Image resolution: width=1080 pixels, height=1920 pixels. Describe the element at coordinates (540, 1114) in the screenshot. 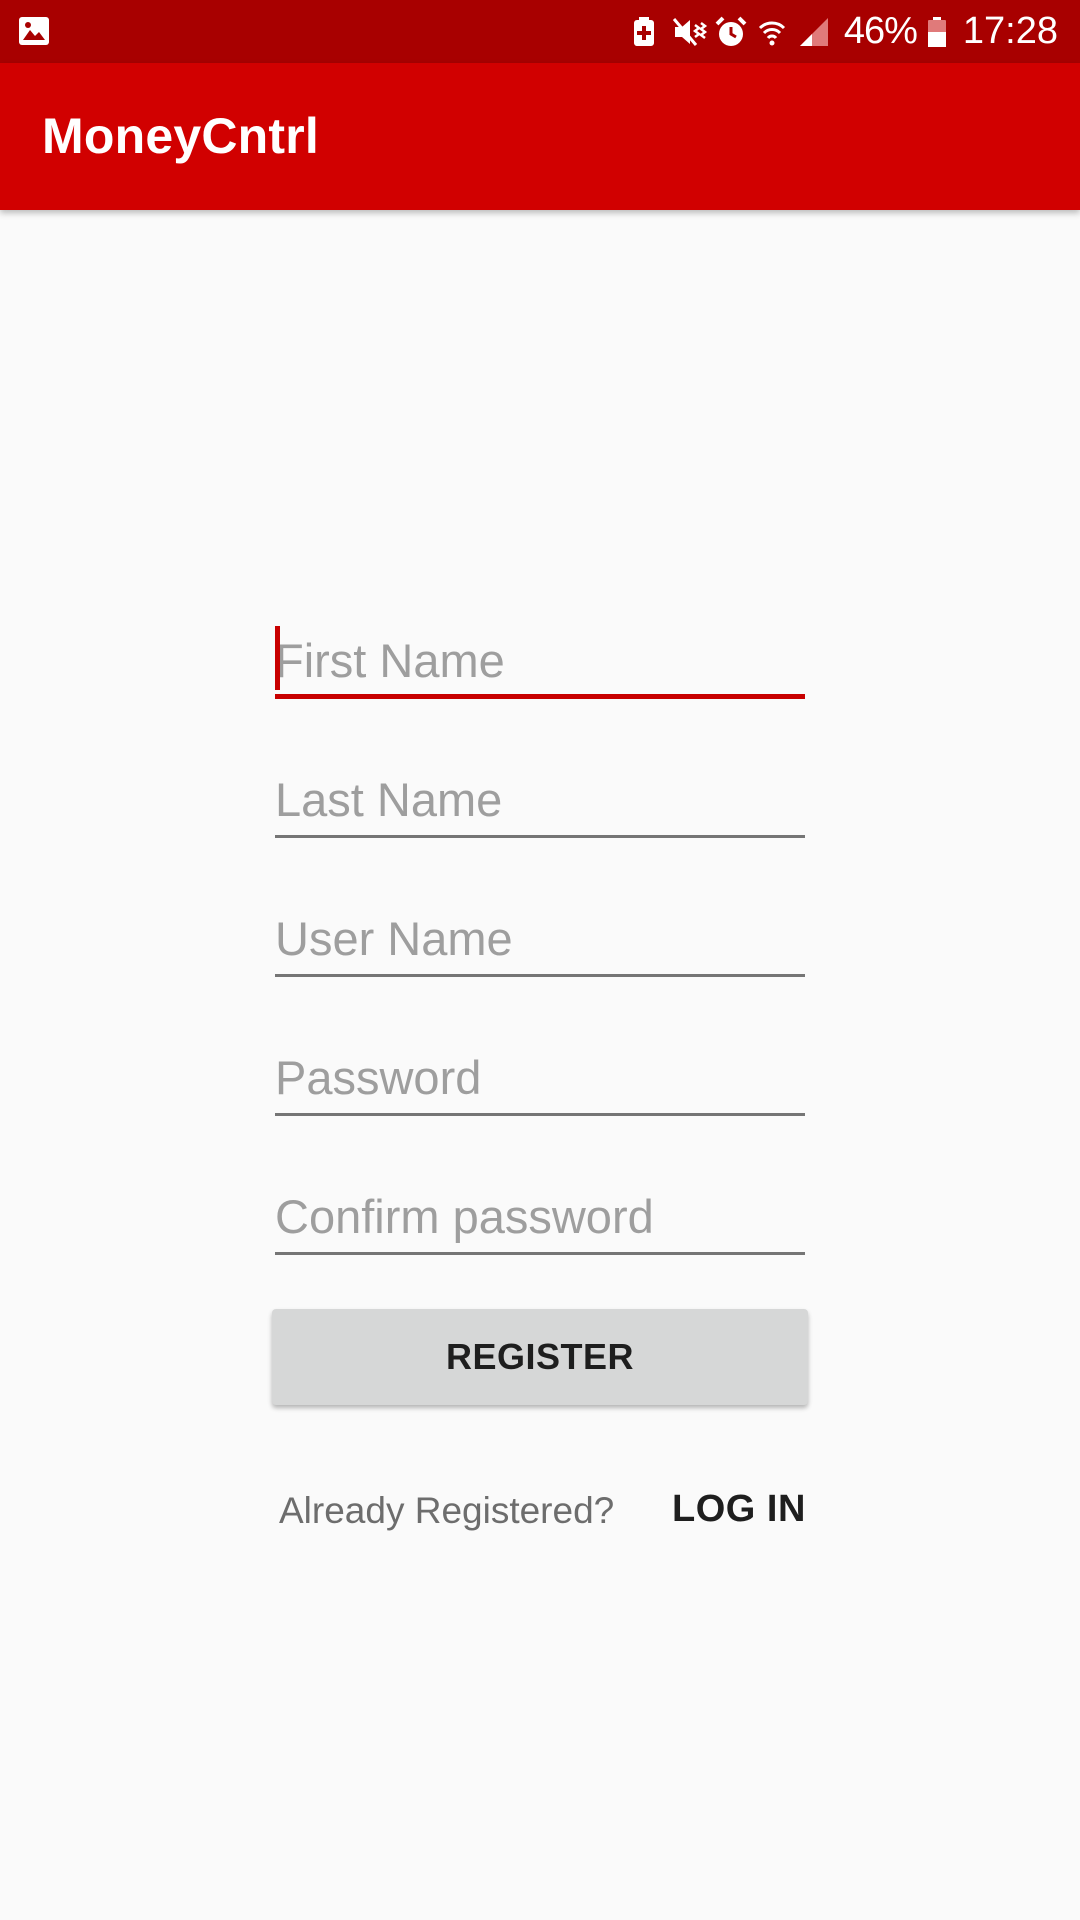

I see `password-underline` at that location.